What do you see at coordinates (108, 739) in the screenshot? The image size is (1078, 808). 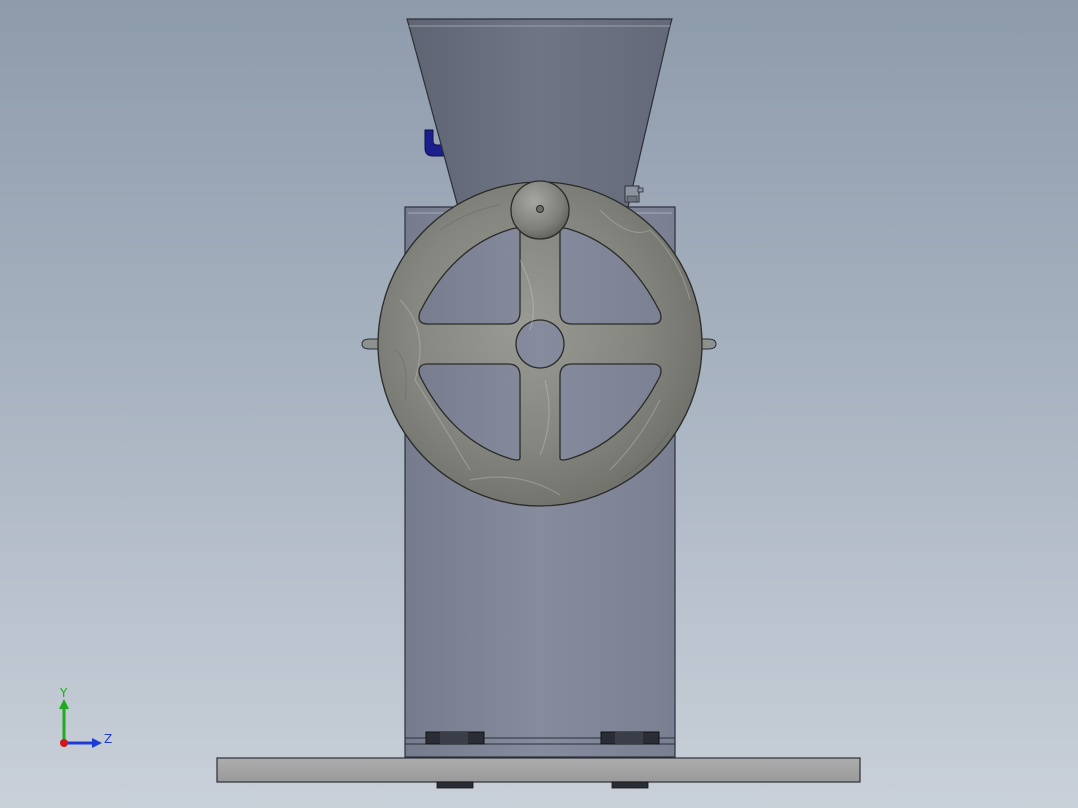 I see `z-axis-label: Z` at bounding box center [108, 739].